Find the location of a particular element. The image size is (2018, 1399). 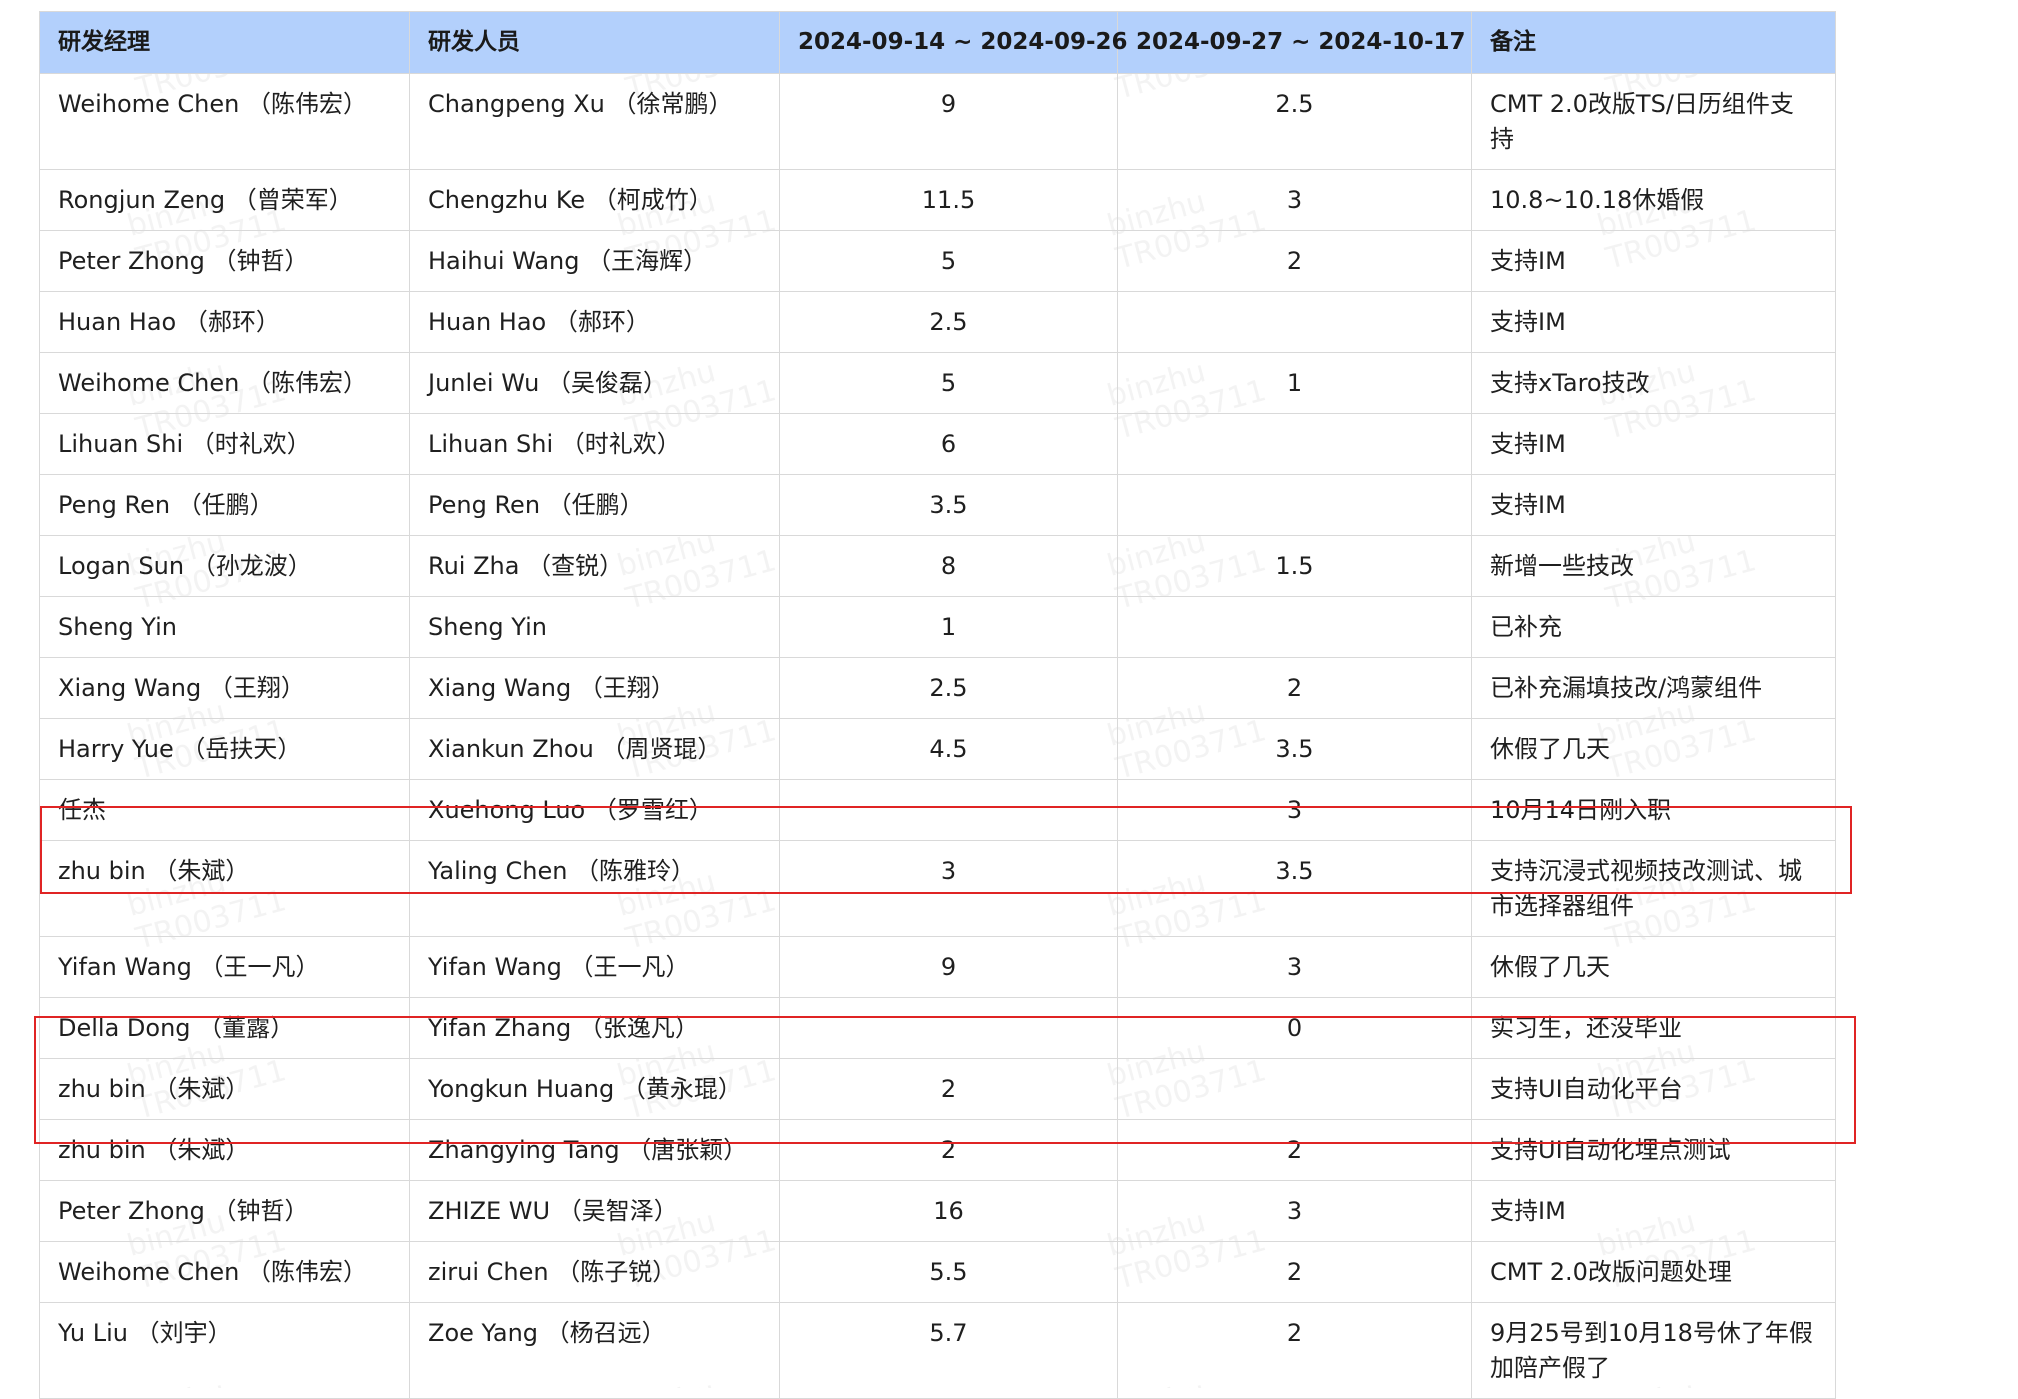

cell-manager: Sheng Yin is located at coordinates (224, 627).